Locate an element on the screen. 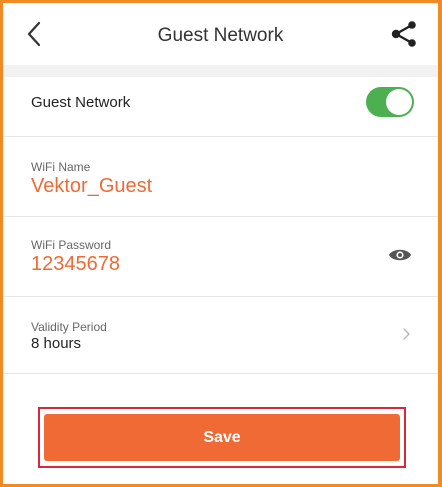  header-bar: Guest Network is located at coordinates (220, 34).